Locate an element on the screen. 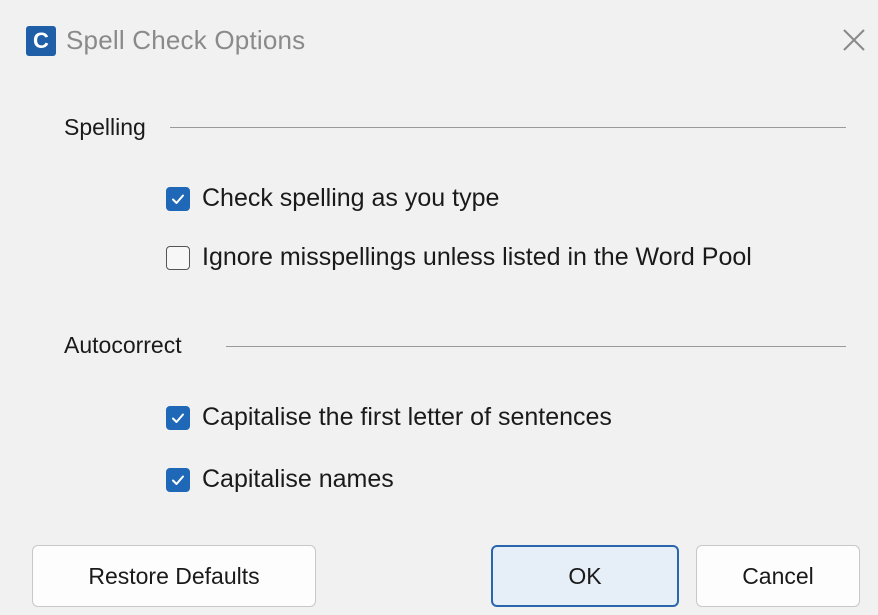 The width and height of the screenshot is (878, 615). capitalise-names-label: Capitalise names is located at coordinates (298, 479).